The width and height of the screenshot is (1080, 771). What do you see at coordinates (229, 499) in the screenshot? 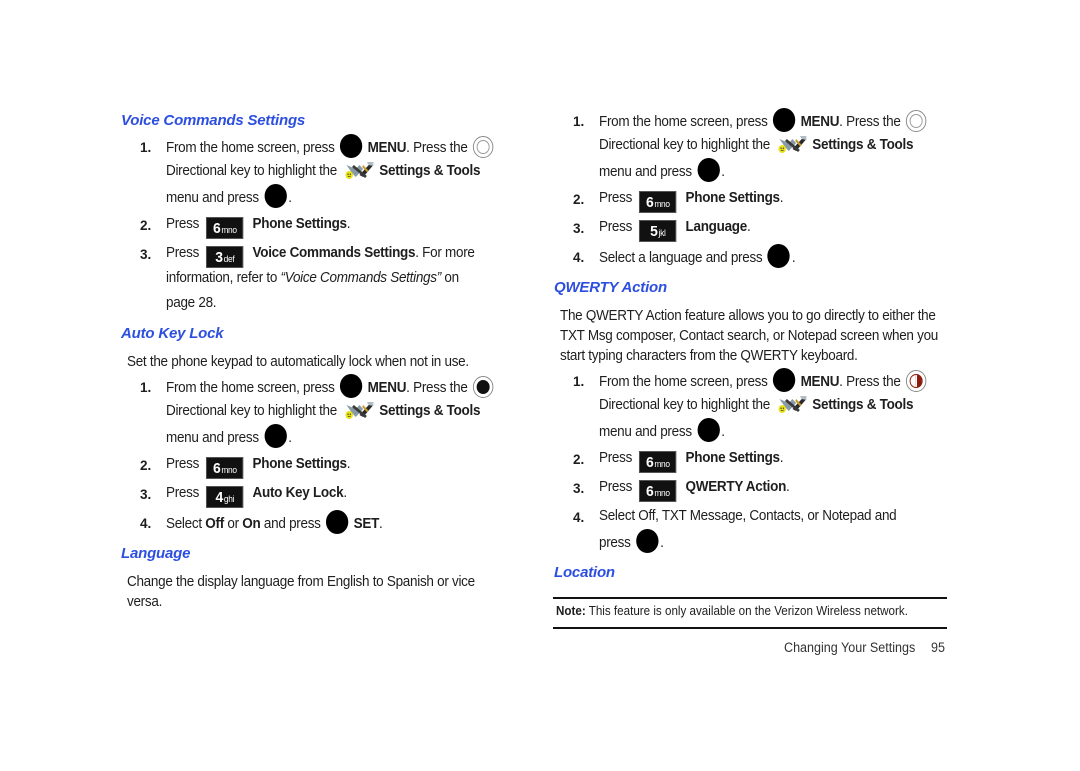
I see `key-letters: ghi` at bounding box center [229, 499].